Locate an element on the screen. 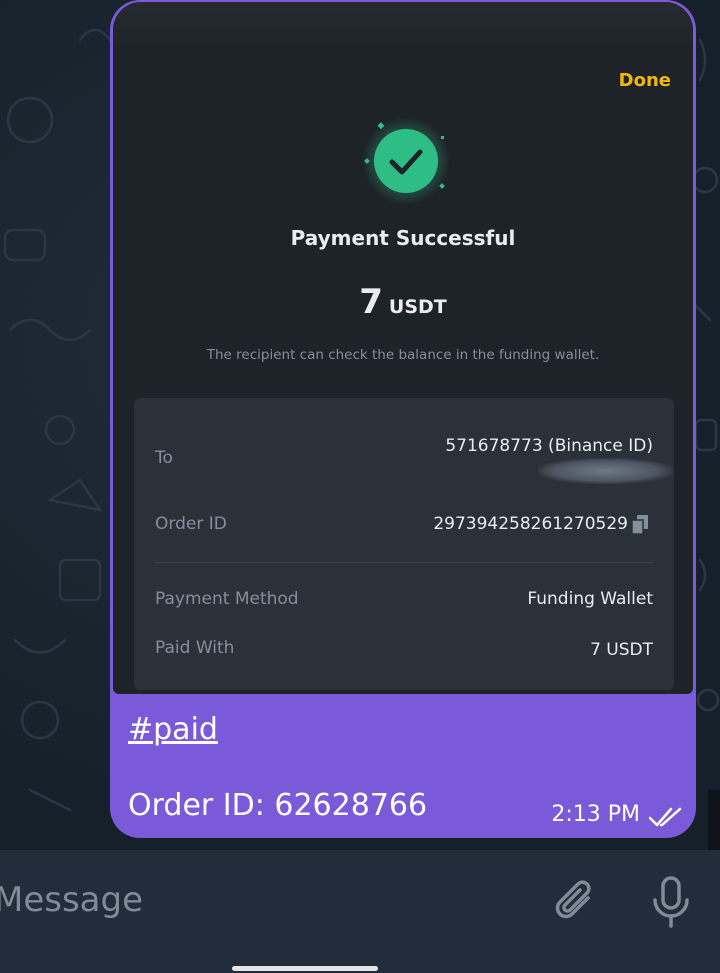 The image size is (720, 973). double-check-icon is located at coordinates (665, 817).